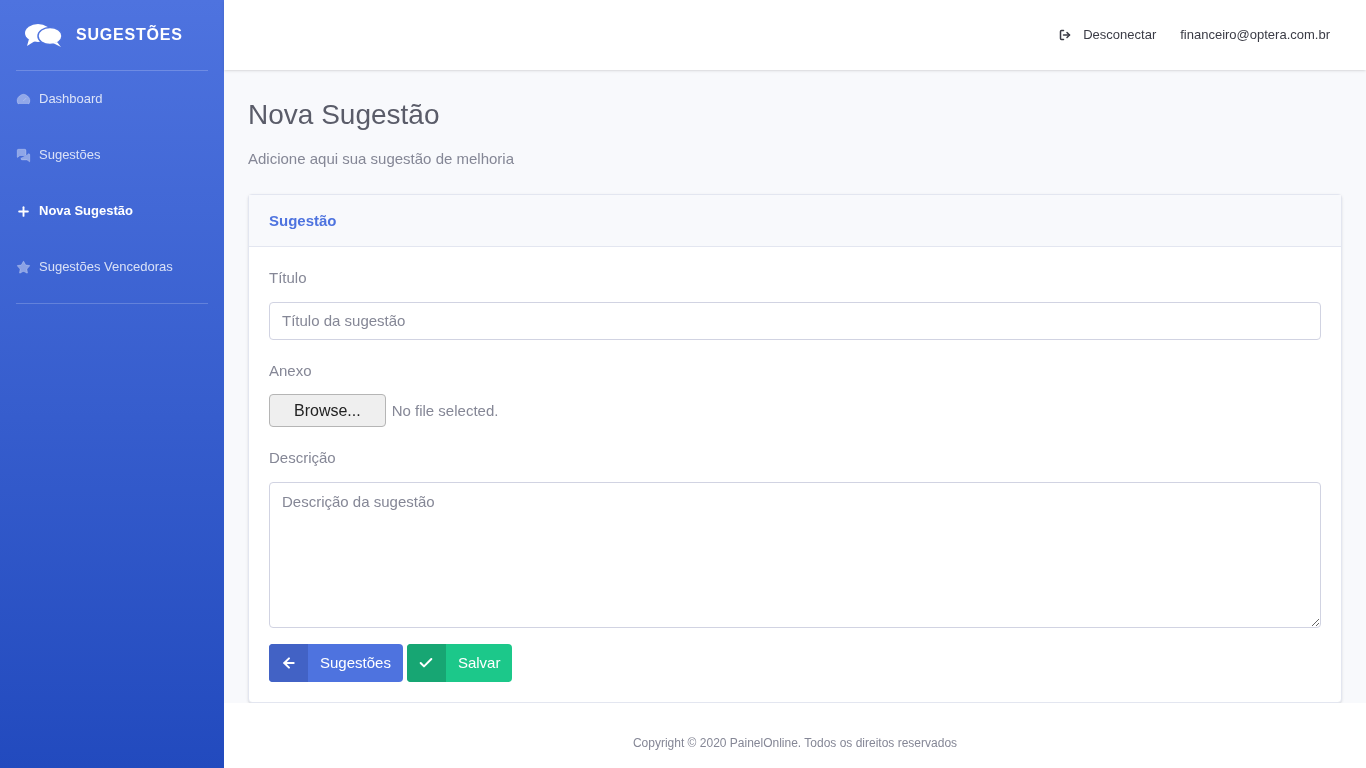  What do you see at coordinates (112, 211) in the screenshot?
I see `sidebar-item: Nova Sugestão` at bounding box center [112, 211].